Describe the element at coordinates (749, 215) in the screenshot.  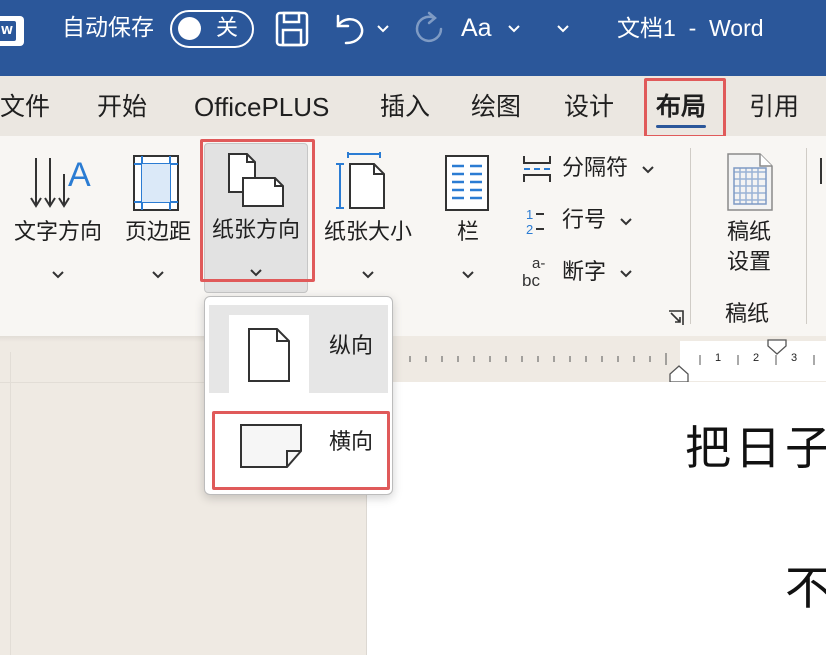
I see `grid-paper-setup-button: 稿纸 设置` at that location.